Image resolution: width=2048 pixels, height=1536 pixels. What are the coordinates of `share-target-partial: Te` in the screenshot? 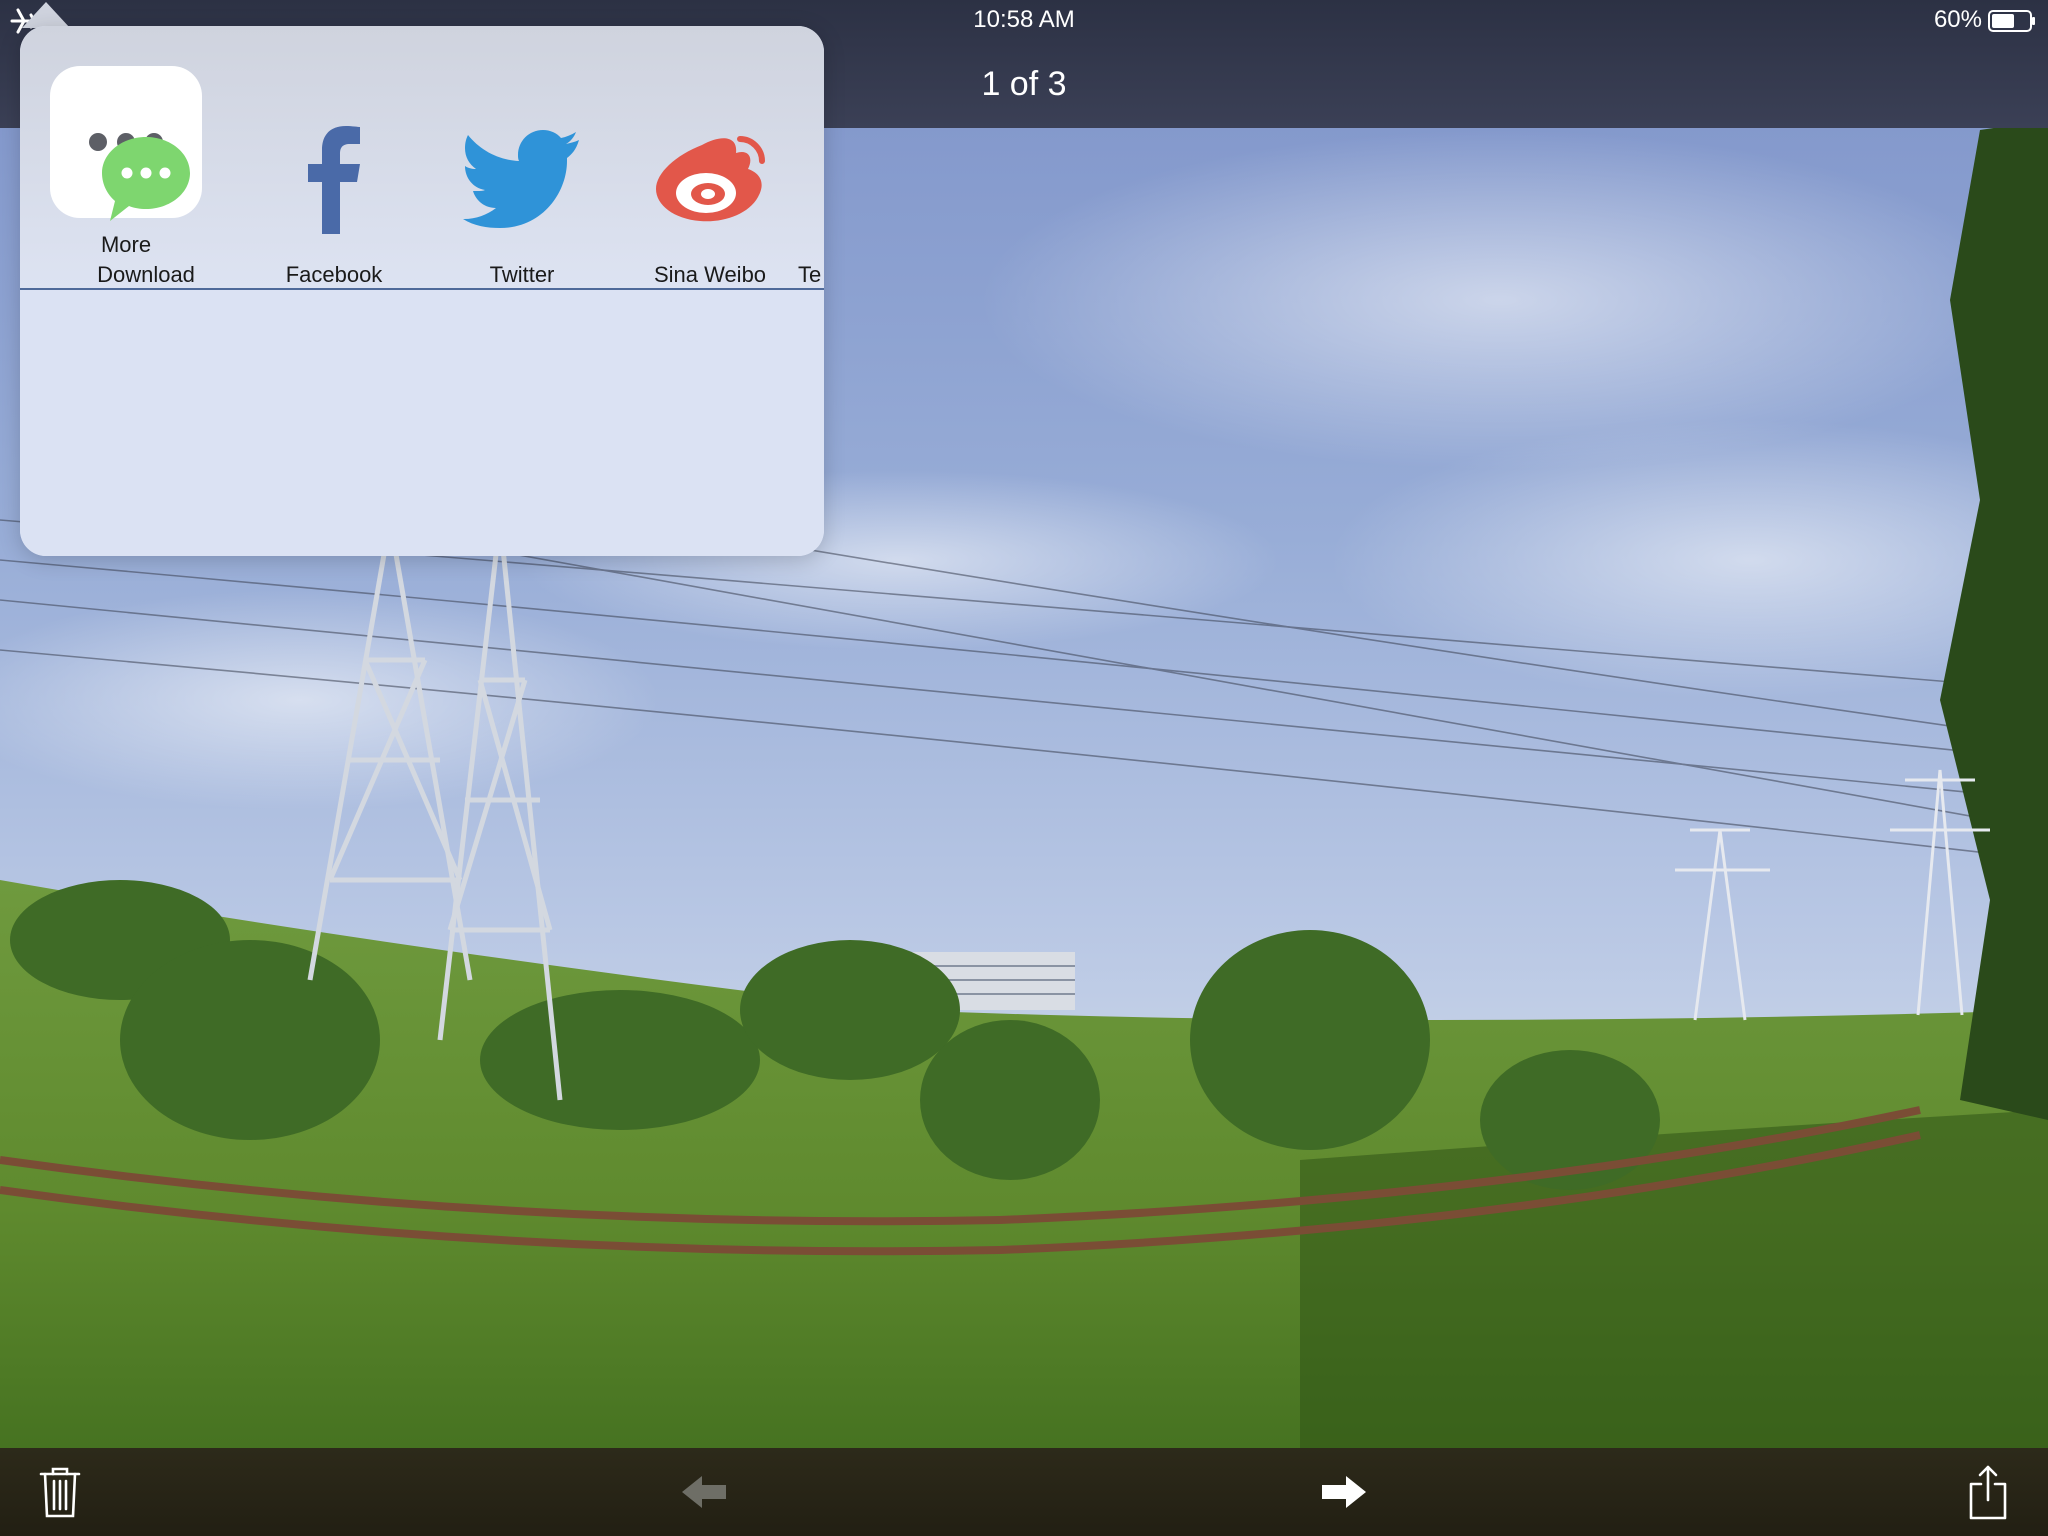 It's located at (811, 201).